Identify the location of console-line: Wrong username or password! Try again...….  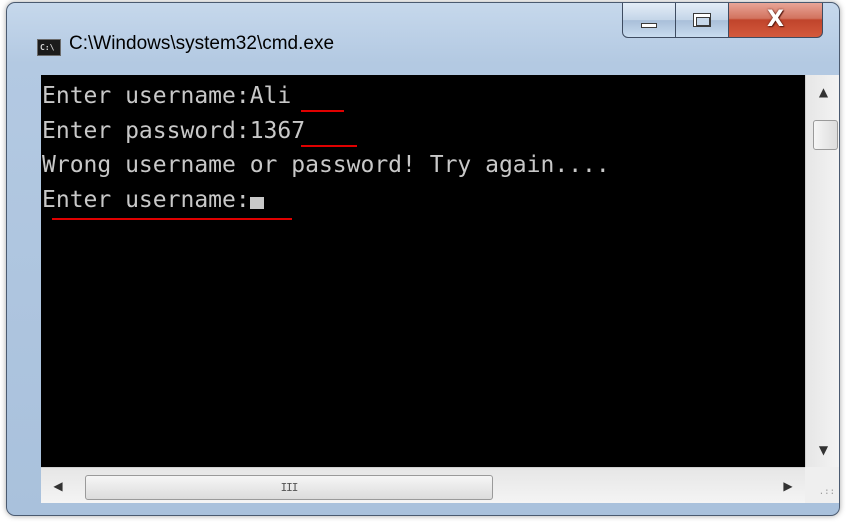
(423, 165).